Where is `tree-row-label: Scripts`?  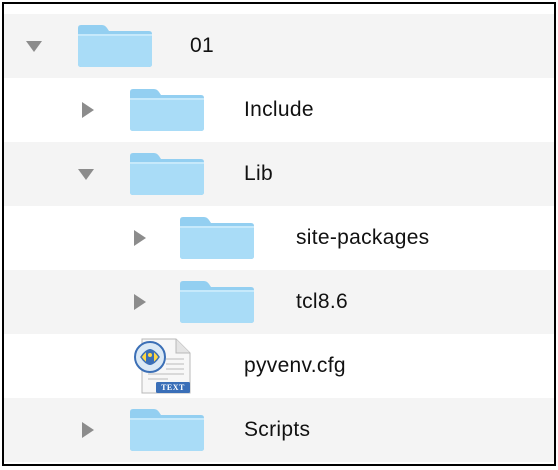
tree-row-label: Scripts is located at coordinates (277, 429).